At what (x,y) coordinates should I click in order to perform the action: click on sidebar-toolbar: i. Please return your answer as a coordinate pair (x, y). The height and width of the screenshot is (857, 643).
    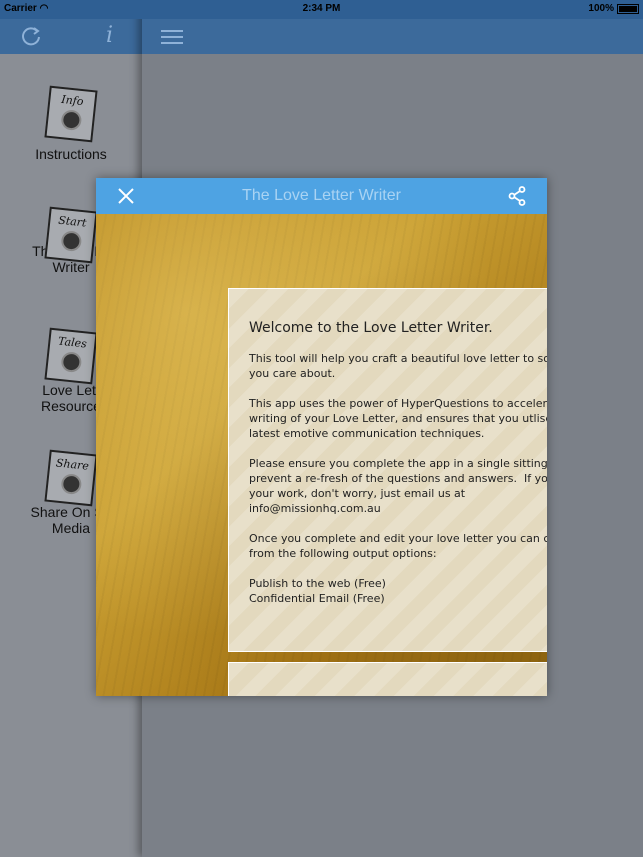
    Looking at the image, I should click on (71, 36).